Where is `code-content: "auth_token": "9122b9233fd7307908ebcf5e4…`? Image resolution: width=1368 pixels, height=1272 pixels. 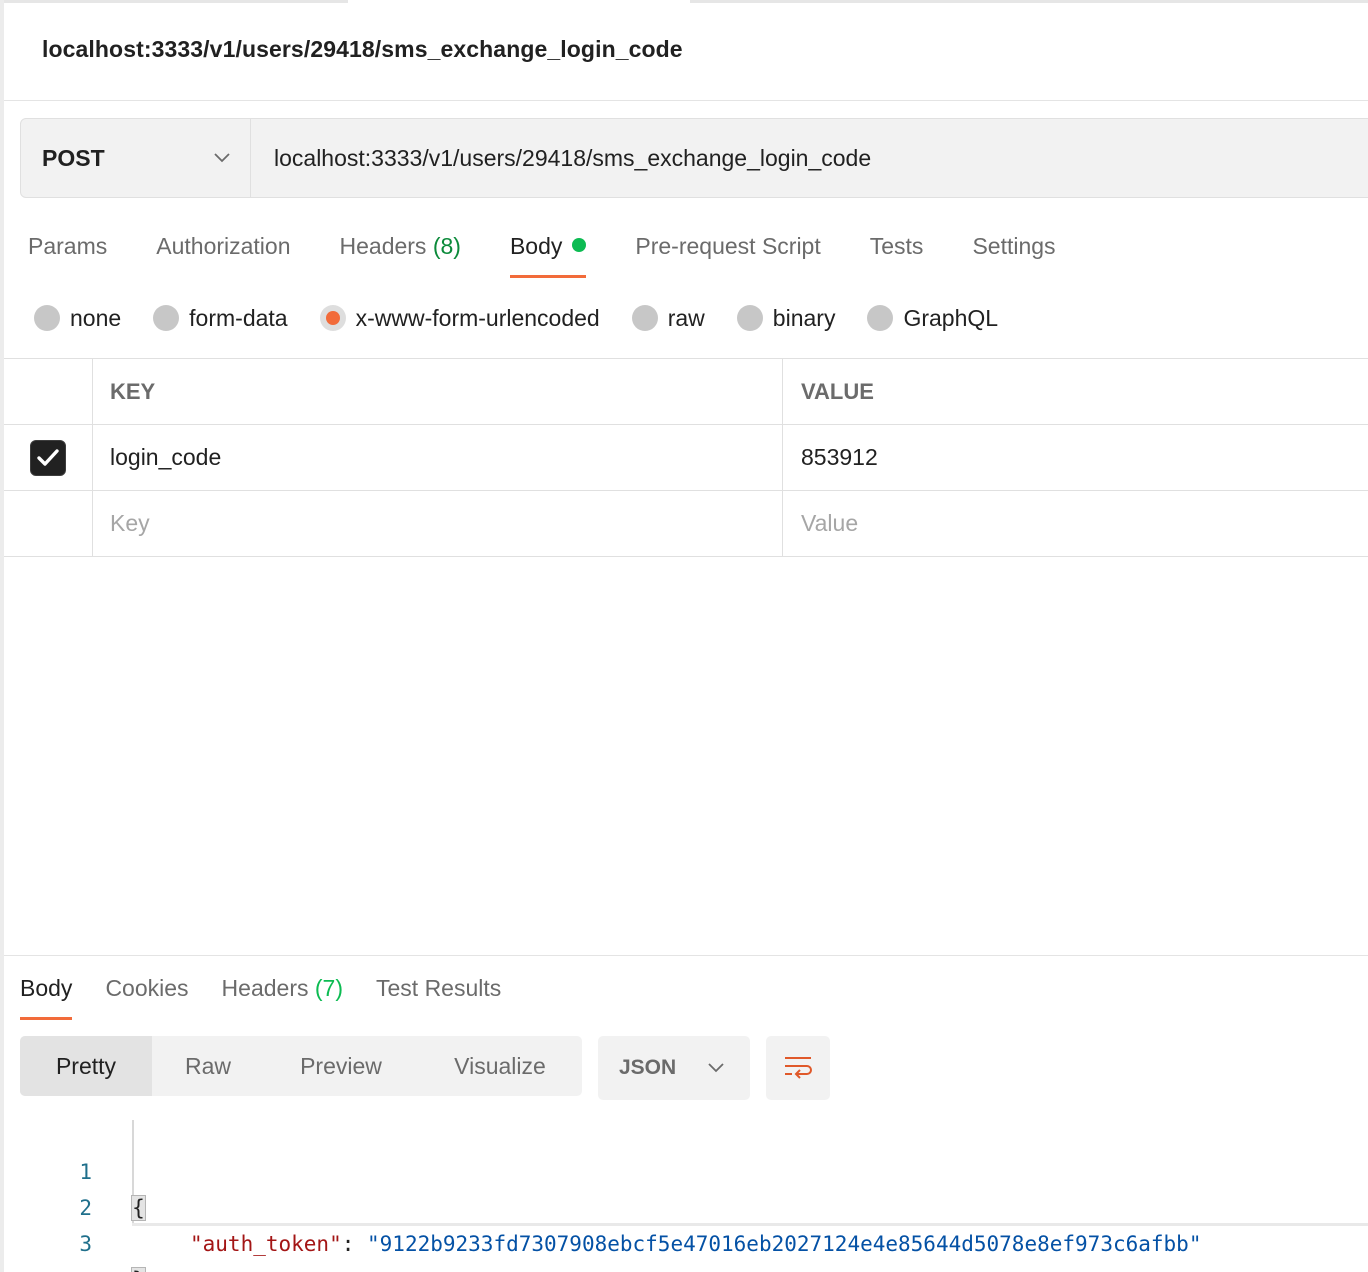
code-content: "auth_token": "9122b9233fd7307908ebcf5e4… is located at coordinates (695, 1244).